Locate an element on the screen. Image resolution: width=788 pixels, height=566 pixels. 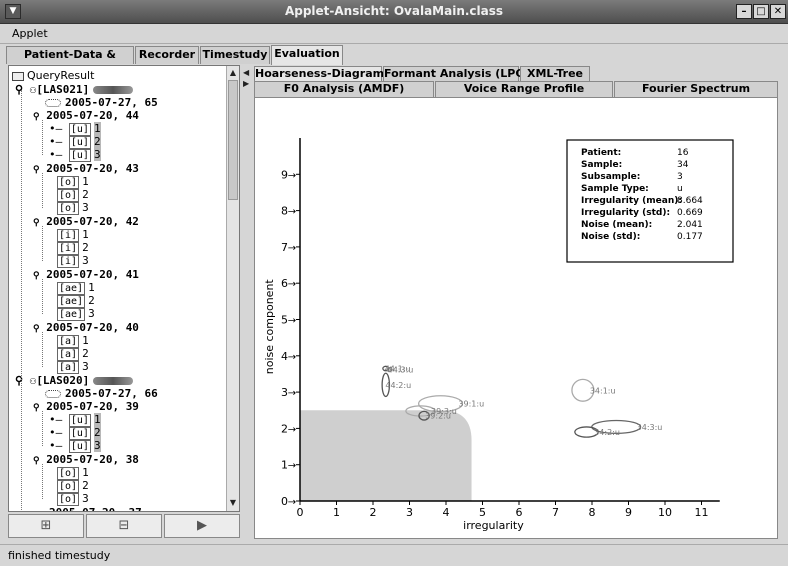
tree-sample: [ae] 3 is located at coordinates (76, 314).